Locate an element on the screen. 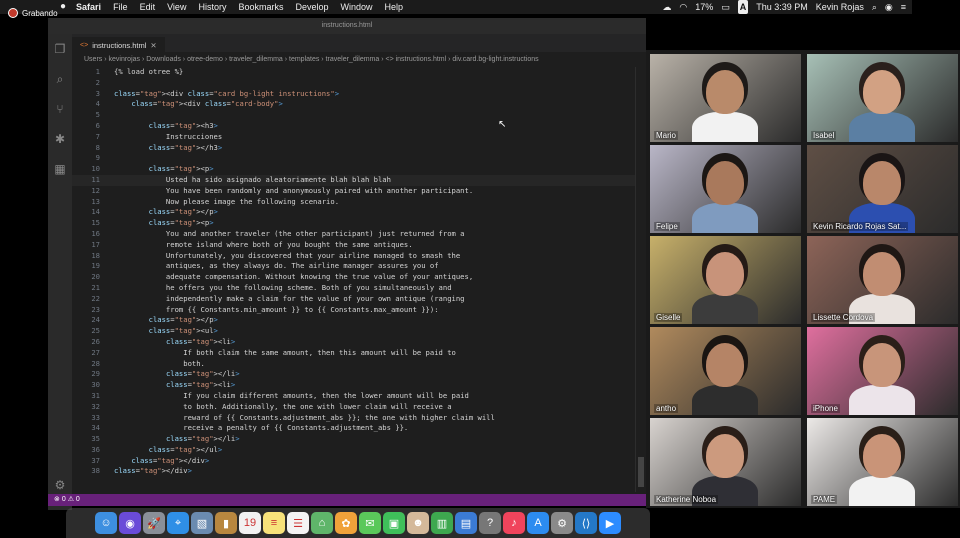 This screenshot has width=960, height=538. numbers-icon: ▥ is located at coordinates (442, 523).